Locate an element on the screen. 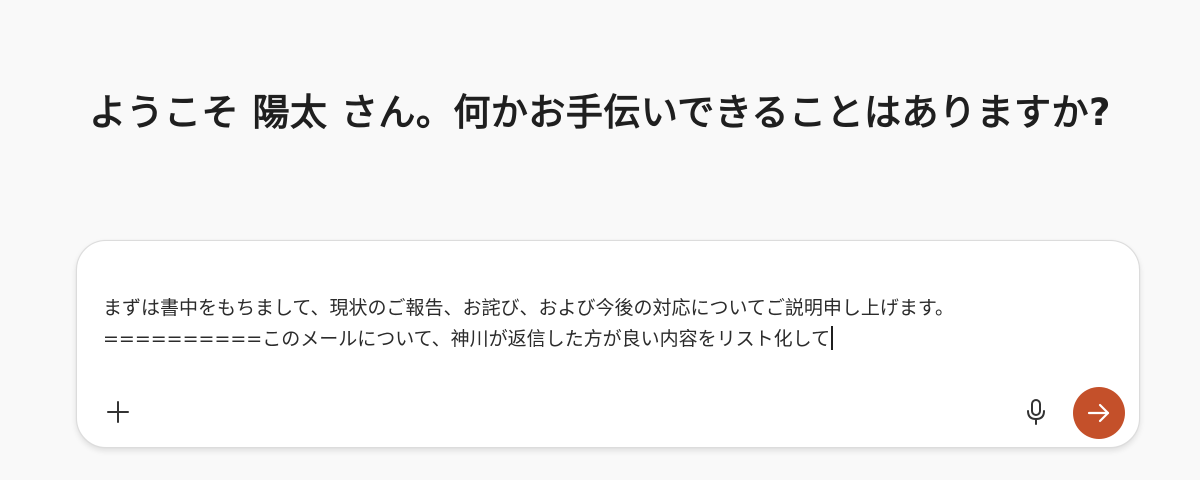 This screenshot has height=480, width=1200. message-line-2: ==========このメールについて、神川が返信した方が良い内容をリスト化して is located at coordinates (467, 339).